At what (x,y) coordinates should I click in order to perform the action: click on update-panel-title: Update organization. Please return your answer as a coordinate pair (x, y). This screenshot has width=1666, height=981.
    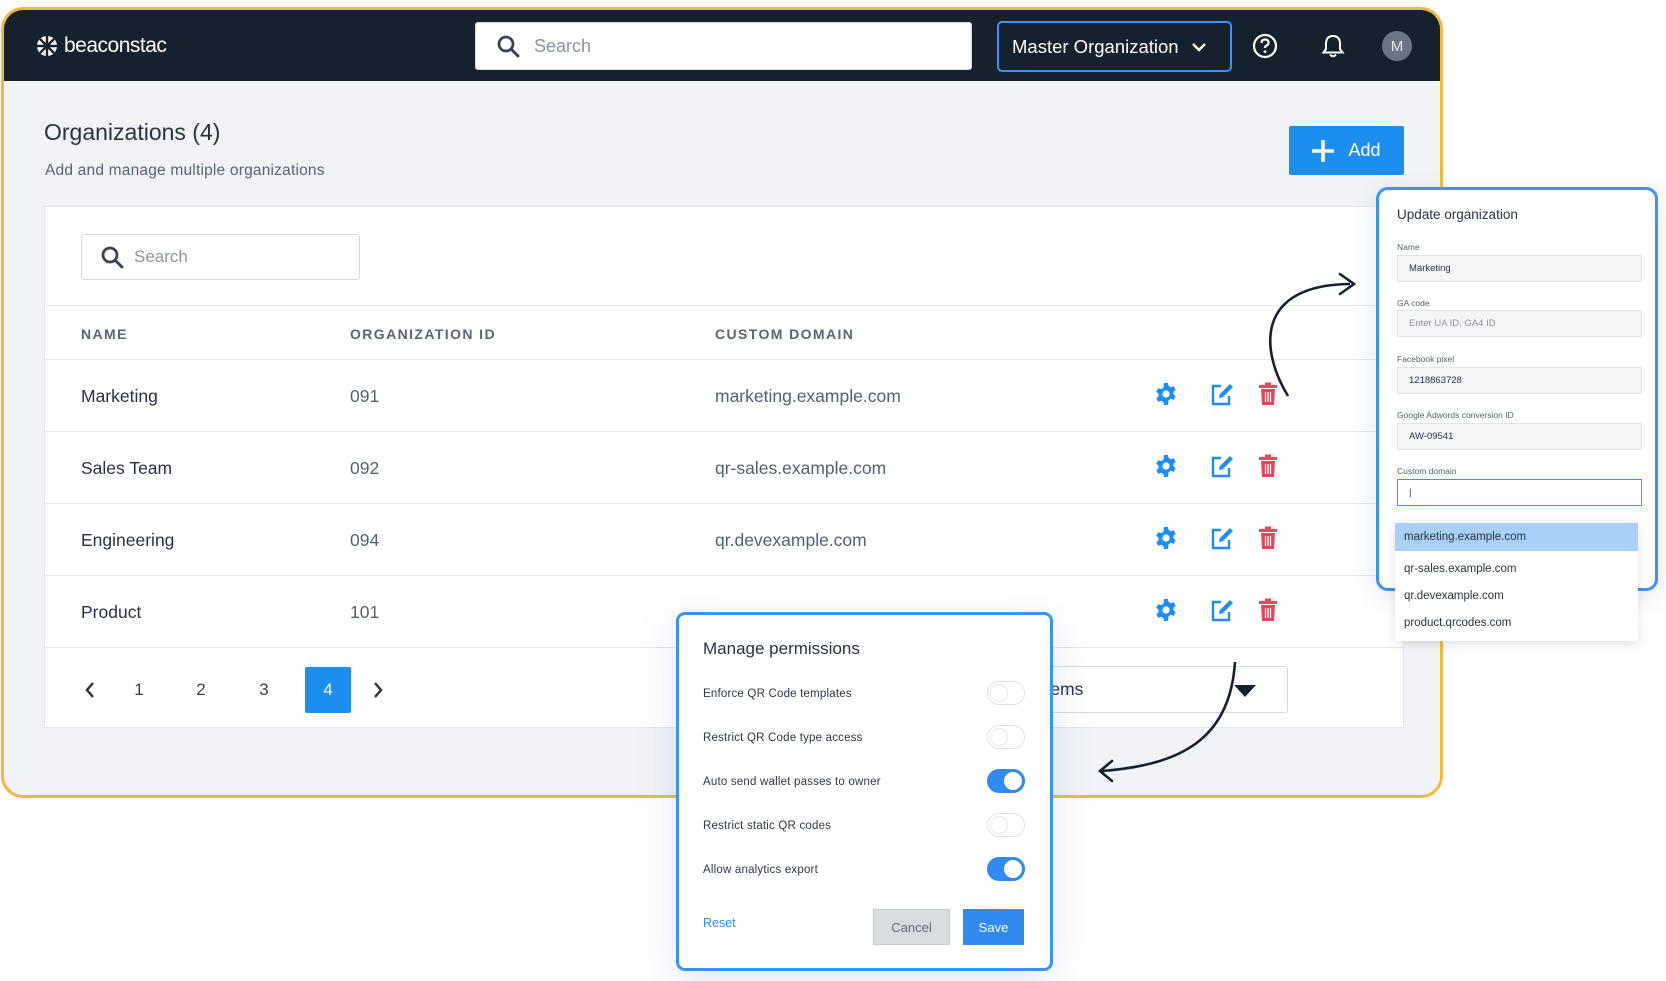
    Looking at the image, I should click on (1457, 214).